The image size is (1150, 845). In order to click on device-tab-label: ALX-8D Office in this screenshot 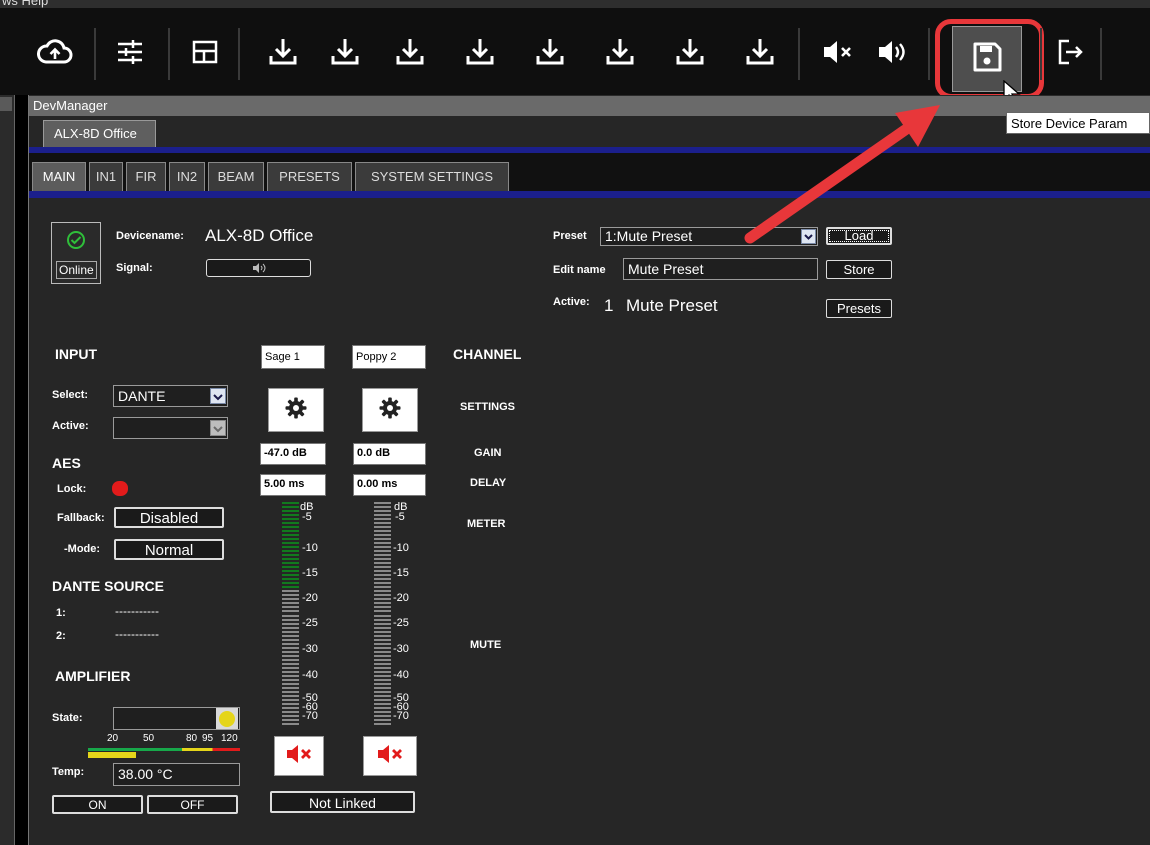, I will do `click(95, 133)`.